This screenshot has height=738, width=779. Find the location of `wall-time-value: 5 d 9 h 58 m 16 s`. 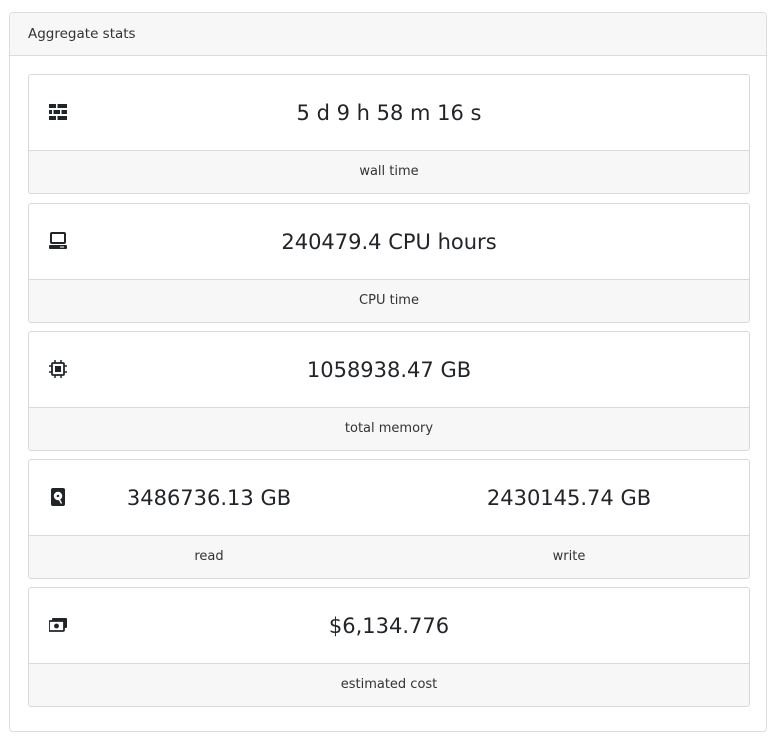

wall-time-value: 5 d 9 h 58 m 16 s is located at coordinates (389, 113).